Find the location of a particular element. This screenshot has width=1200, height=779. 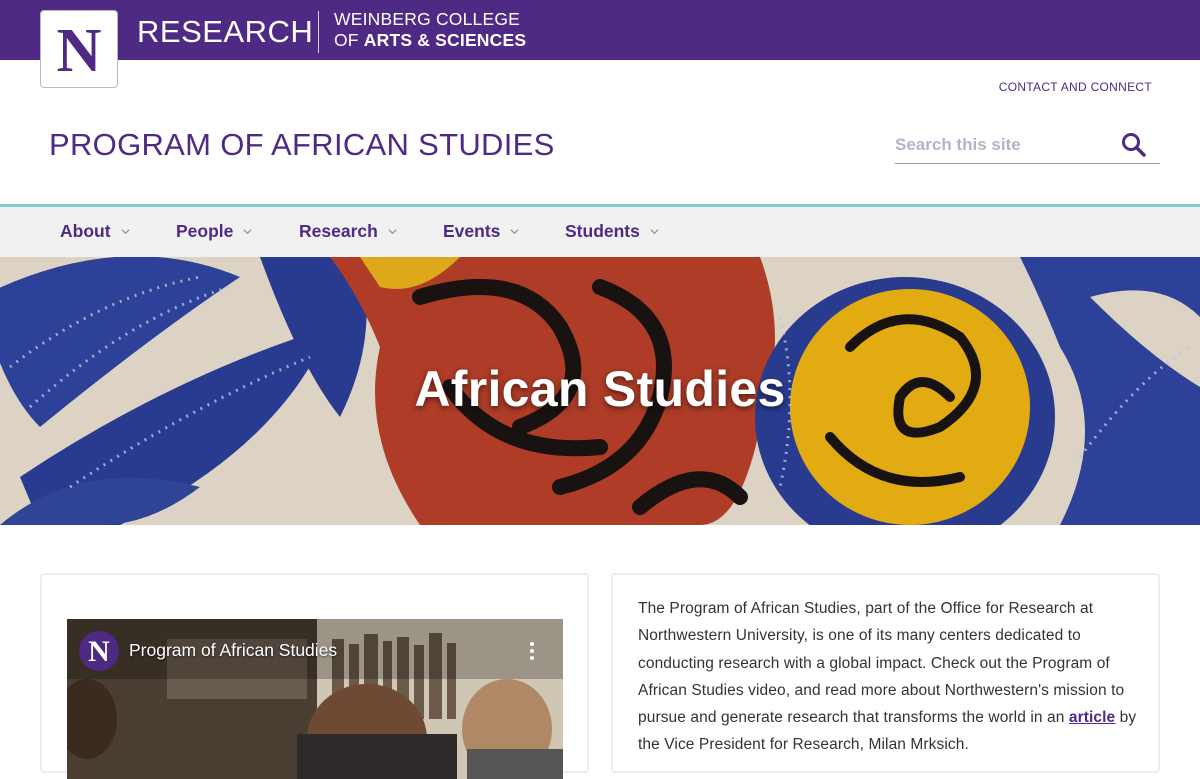

hero-title: African Studies is located at coordinates (600, 389).